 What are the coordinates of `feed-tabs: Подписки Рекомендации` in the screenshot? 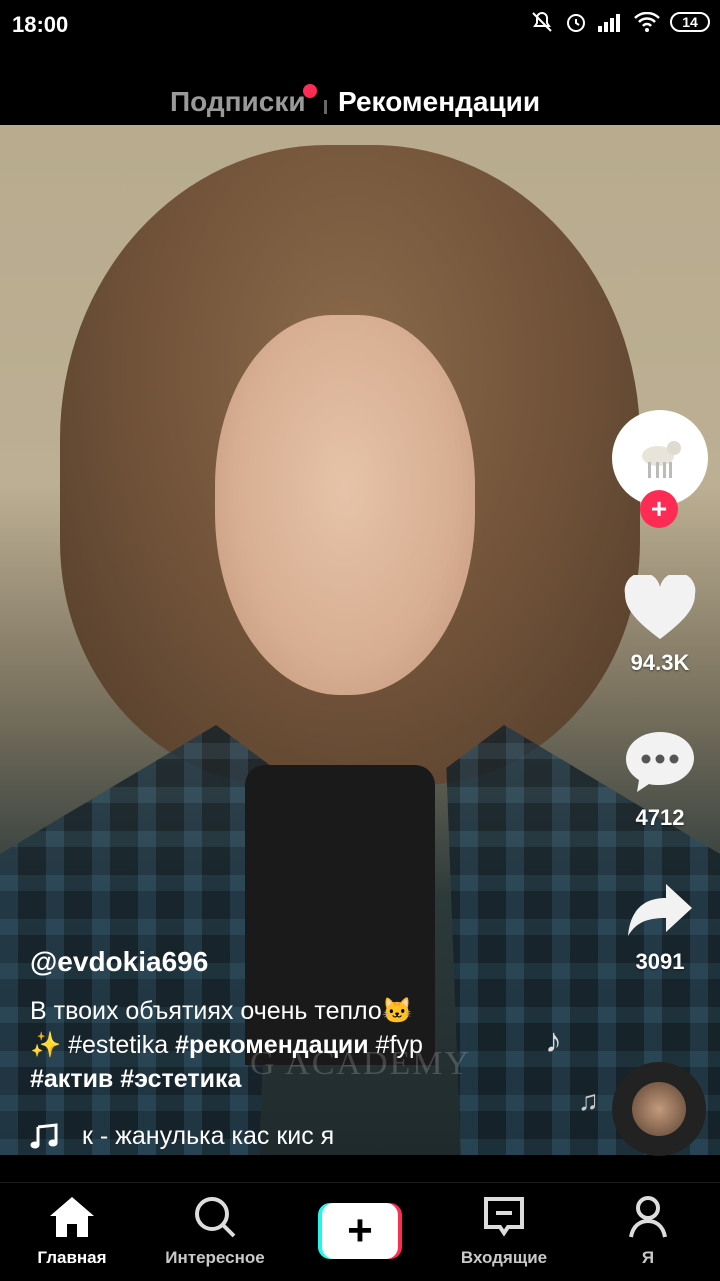 It's located at (360, 87).